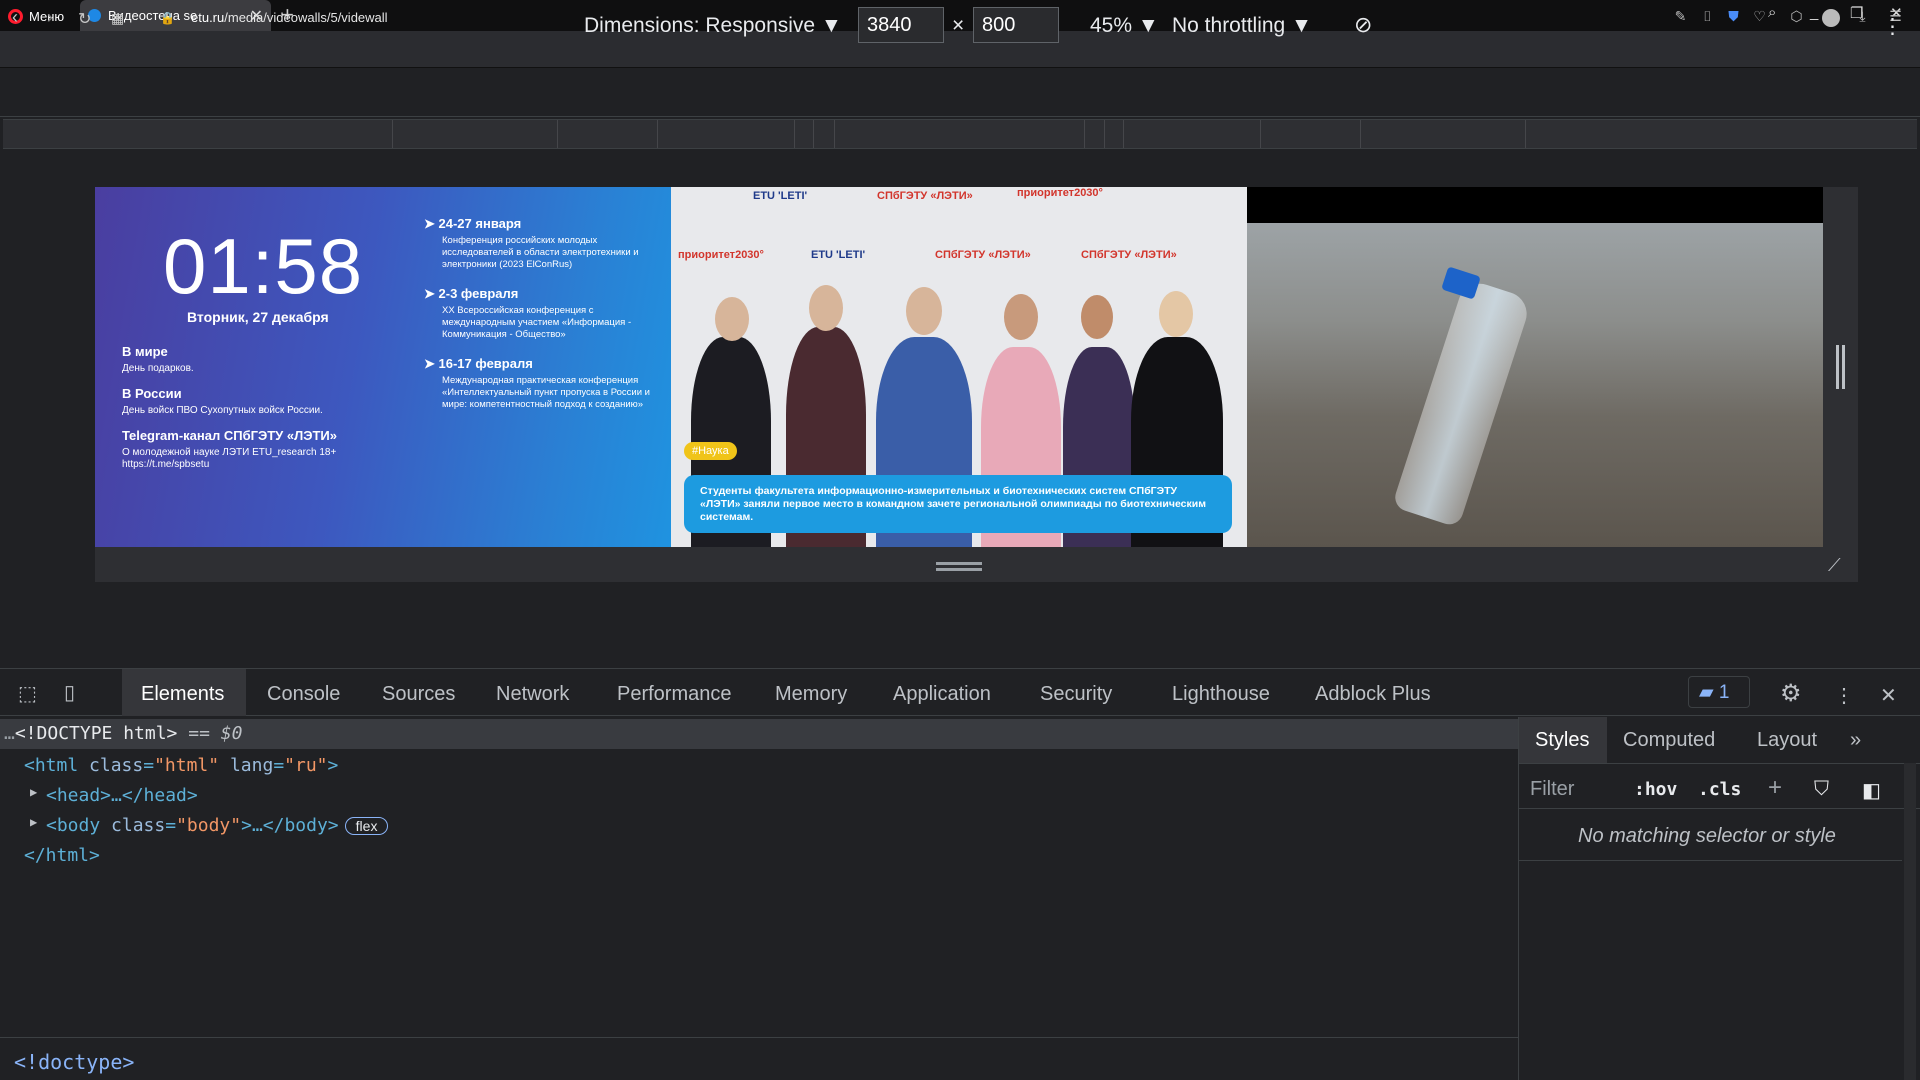  I want to click on tab-computed: Computed, so click(1669, 740).